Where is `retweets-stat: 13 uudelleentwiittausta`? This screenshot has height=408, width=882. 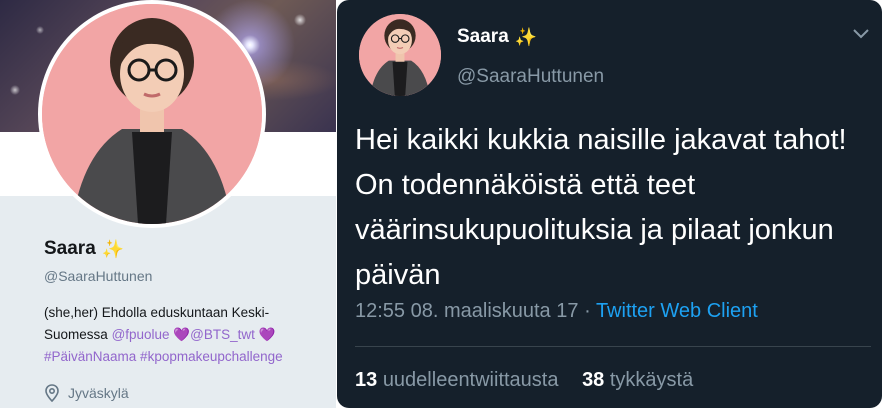 retweets-stat: 13 uudelleentwiittausta is located at coordinates (459, 380).